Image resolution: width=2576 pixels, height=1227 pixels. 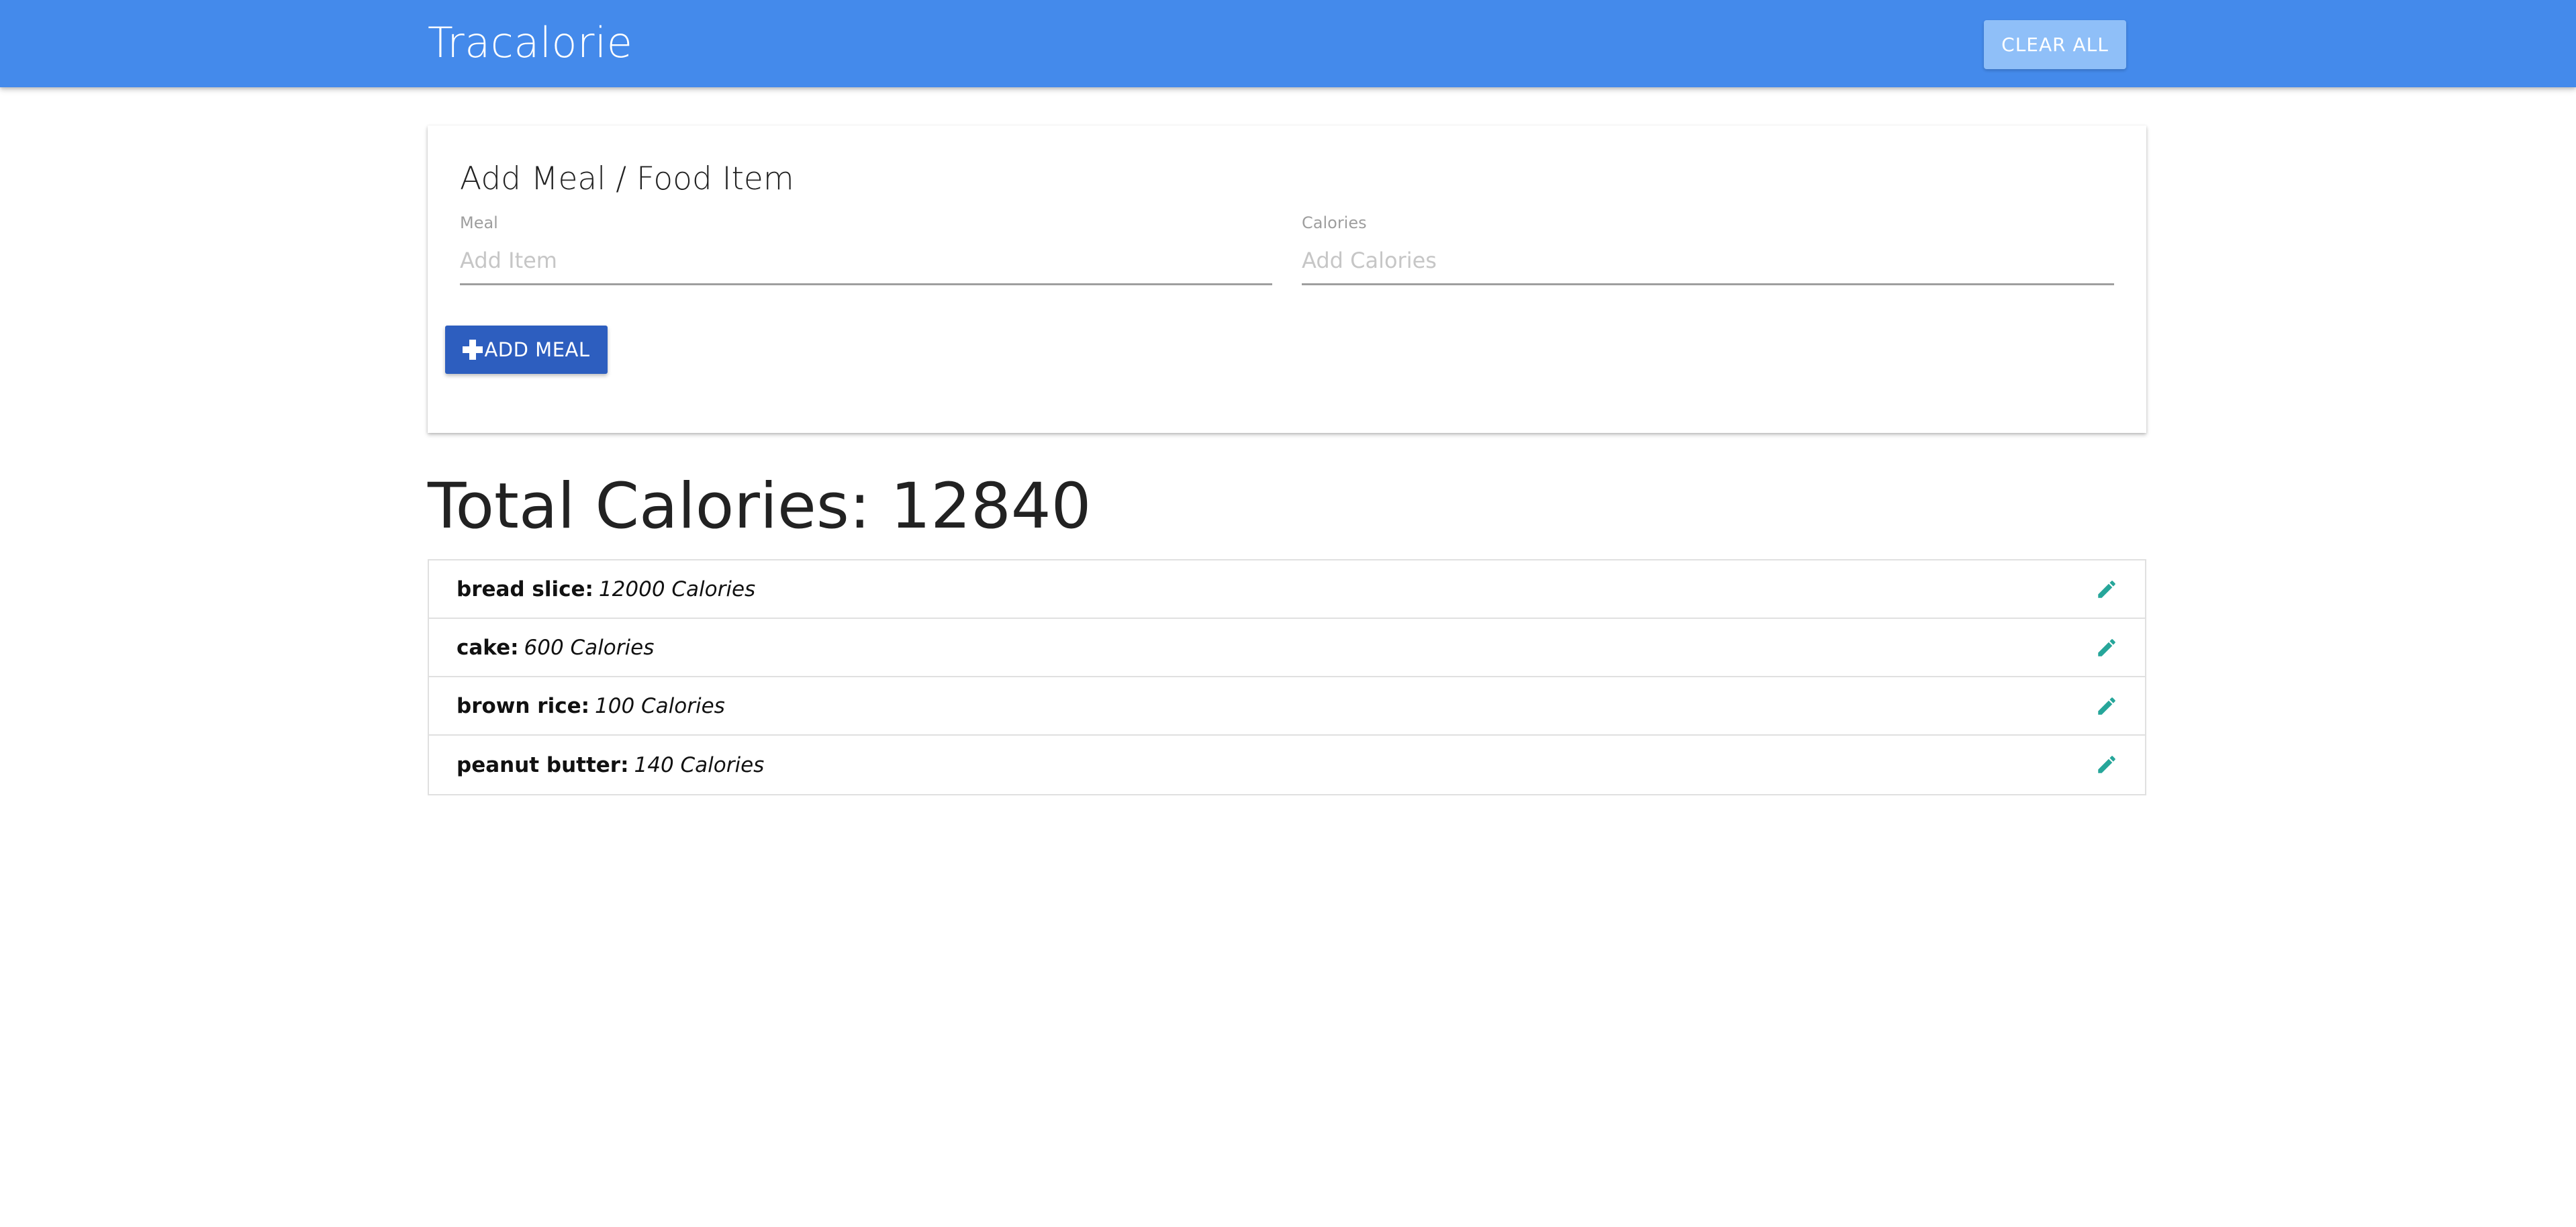 What do you see at coordinates (473, 350) in the screenshot?
I see `plus-icon` at bounding box center [473, 350].